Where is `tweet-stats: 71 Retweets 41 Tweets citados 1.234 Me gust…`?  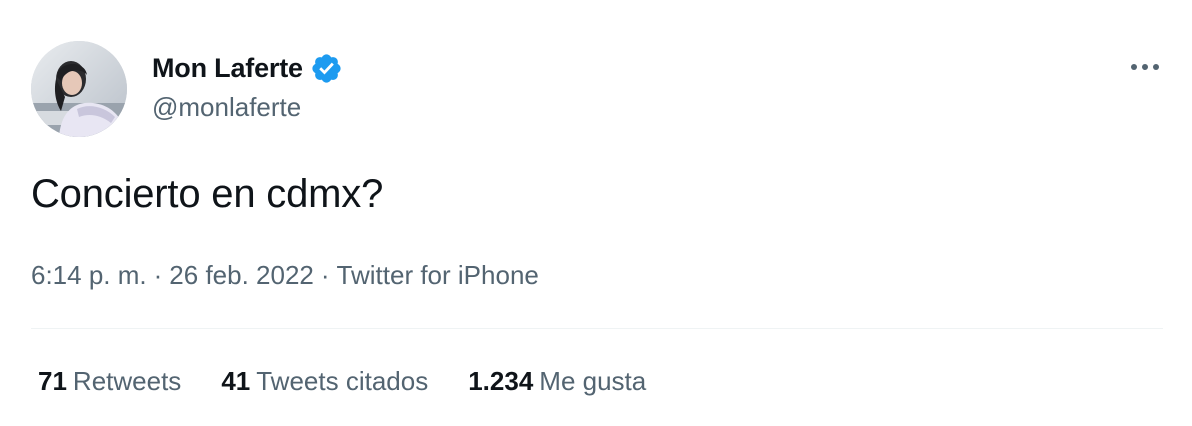 tweet-stats: 71 Retweets 41 Tweets citados 1.234 Me gust… is located at coordinates (342, 381).